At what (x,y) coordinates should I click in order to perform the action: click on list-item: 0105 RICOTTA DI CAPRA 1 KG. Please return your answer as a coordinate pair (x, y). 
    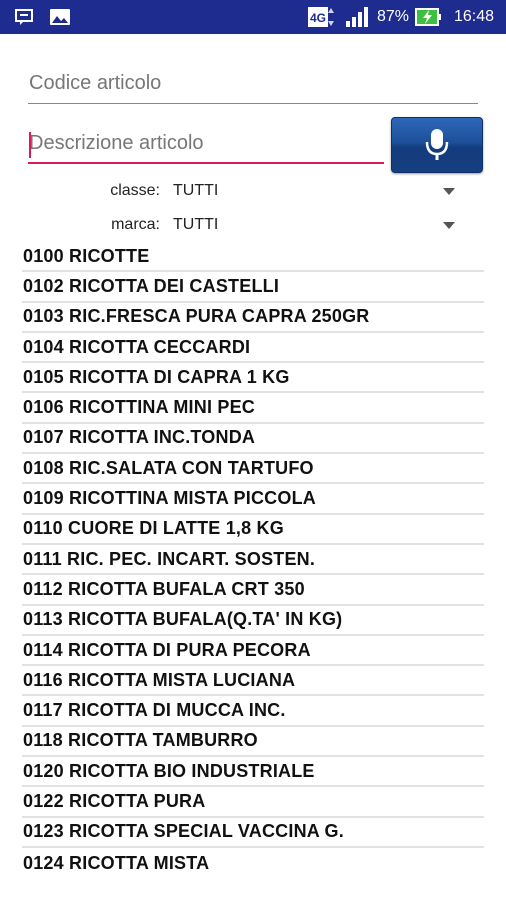
    Looking at the image, I should click on (253, 378).